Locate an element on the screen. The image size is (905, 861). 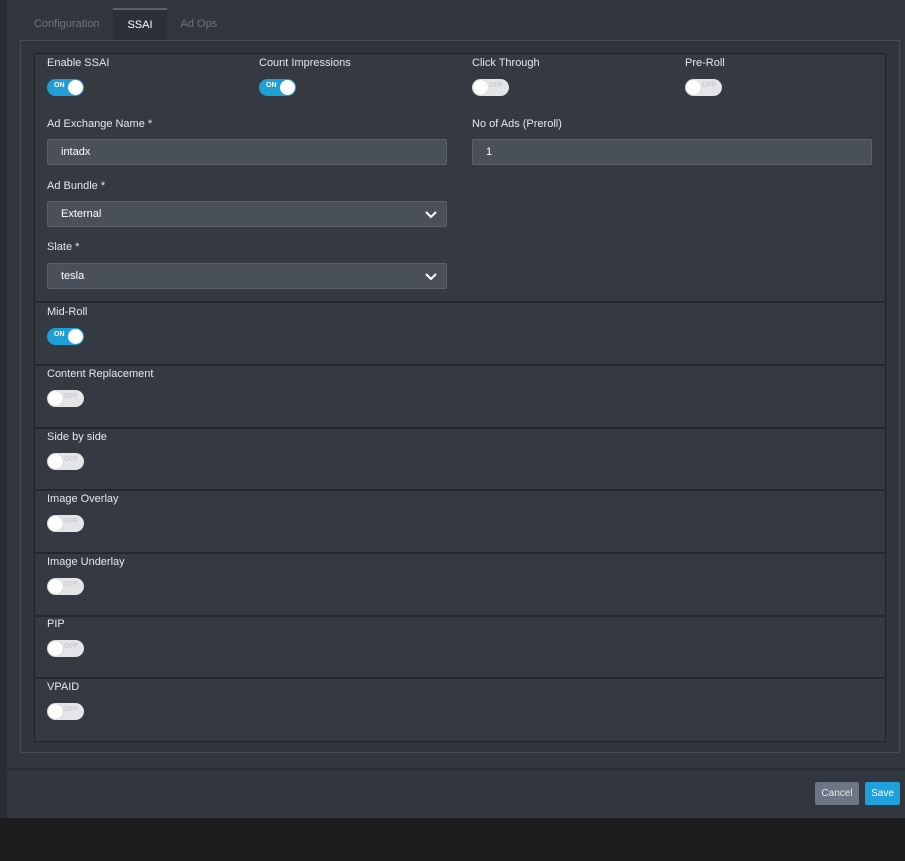
click-through-toggle: OFF is located at coordinates (490, 87).